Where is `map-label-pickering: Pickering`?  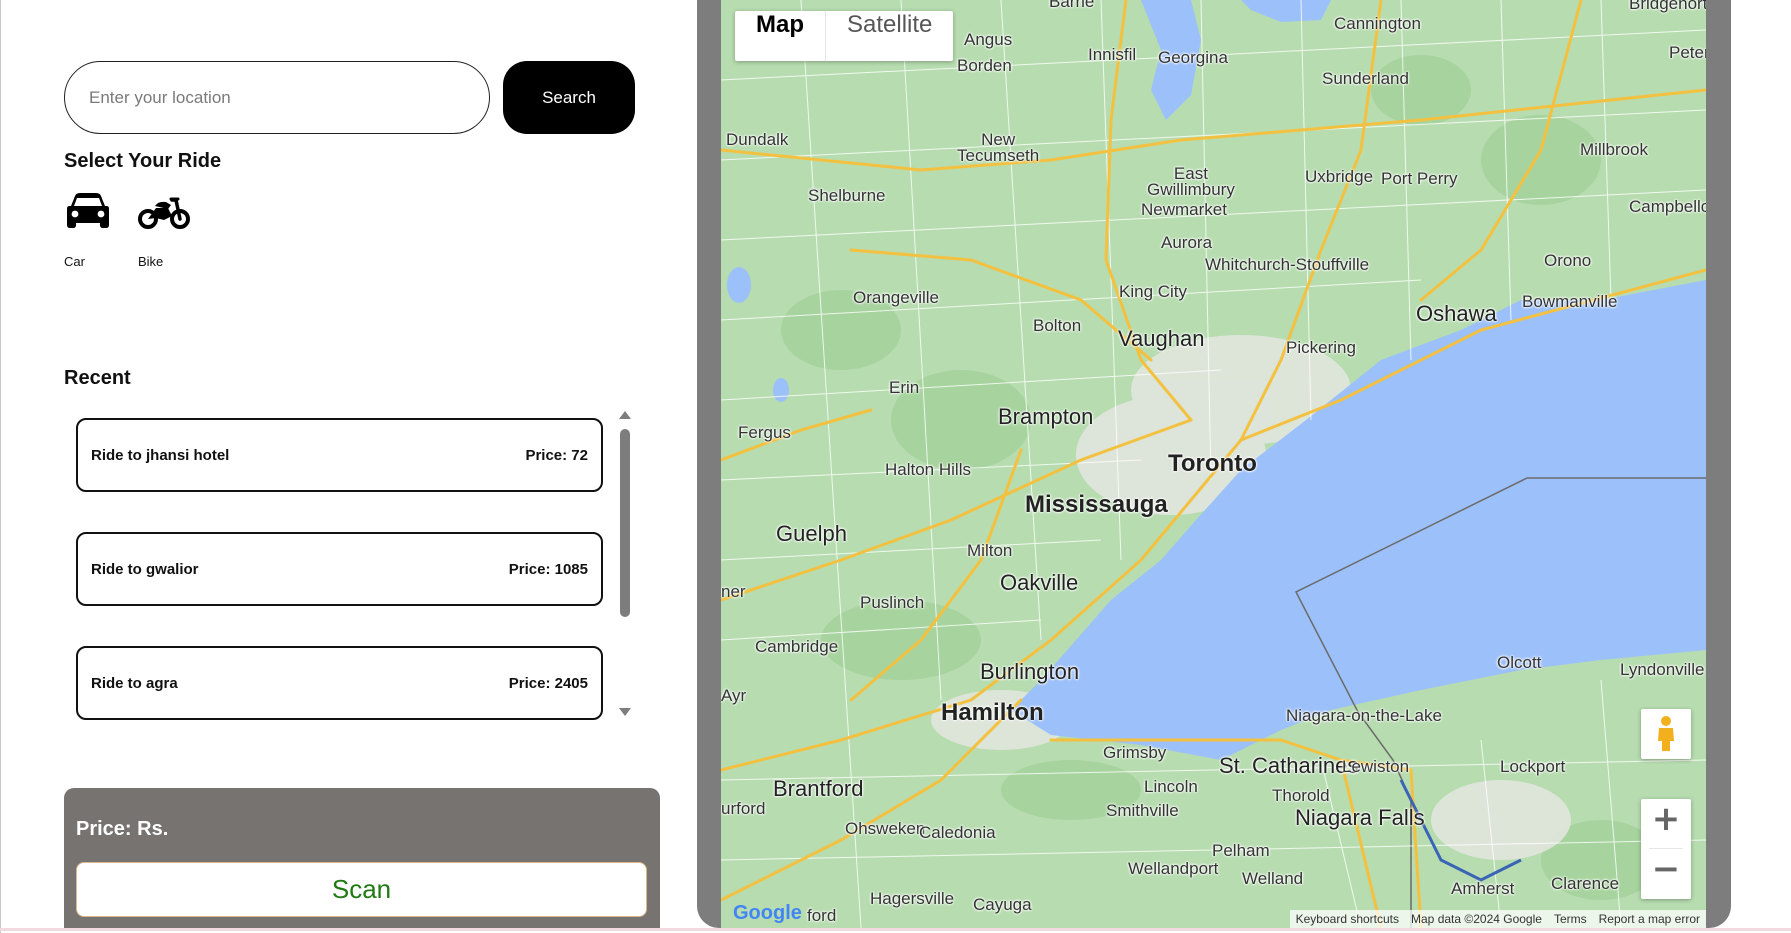 map-label-pickering: Pickering is located at coordinates (1321, 347).